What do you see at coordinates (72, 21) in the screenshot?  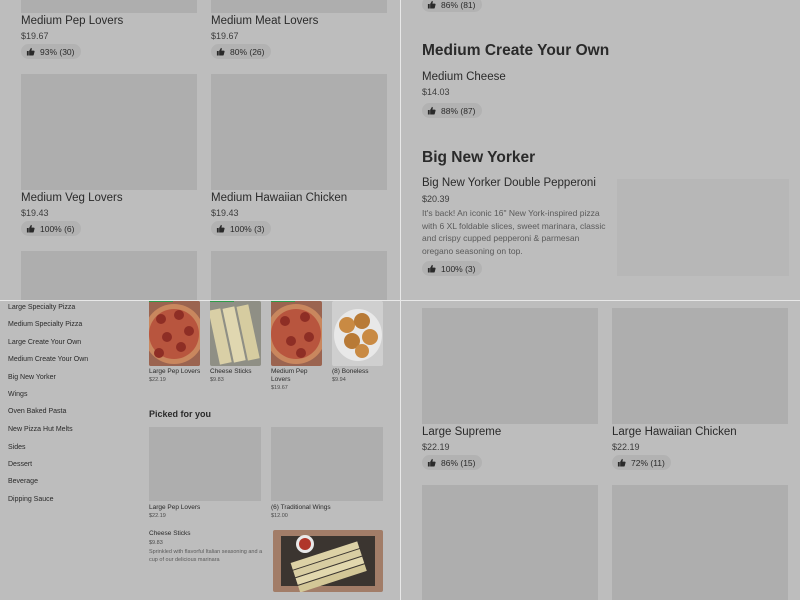 I see `product-name: Medium Pep Lovers` at bounding box center [72, 21].